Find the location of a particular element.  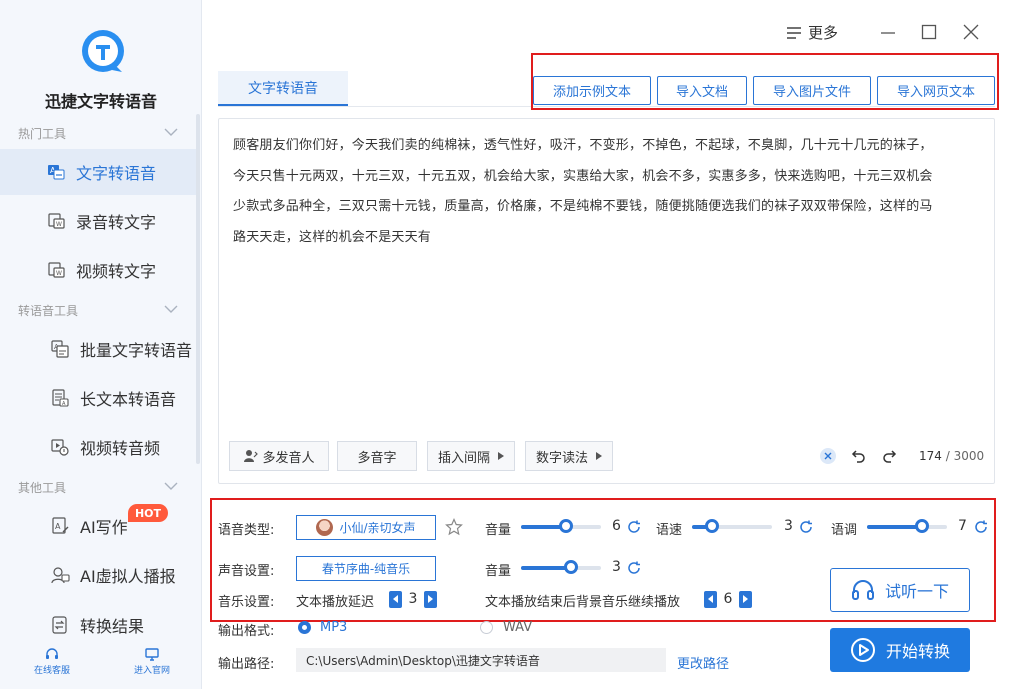

number-reading-button: 数字读法 is located at coordinates (569, 456).